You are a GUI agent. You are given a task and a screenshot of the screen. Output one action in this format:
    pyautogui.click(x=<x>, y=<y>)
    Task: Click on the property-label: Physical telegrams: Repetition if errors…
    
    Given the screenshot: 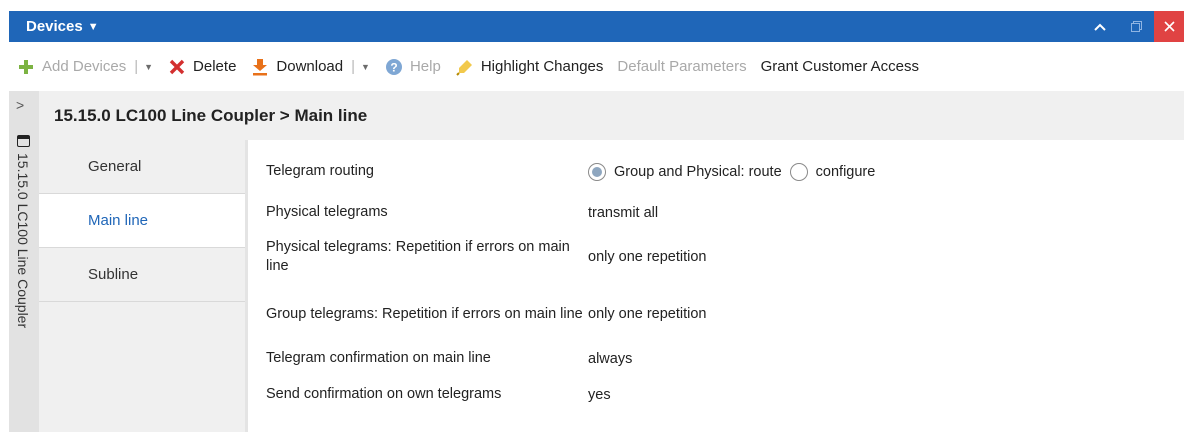 What is the action you would take?
    pyautogui.click(x=418, y=256)
    